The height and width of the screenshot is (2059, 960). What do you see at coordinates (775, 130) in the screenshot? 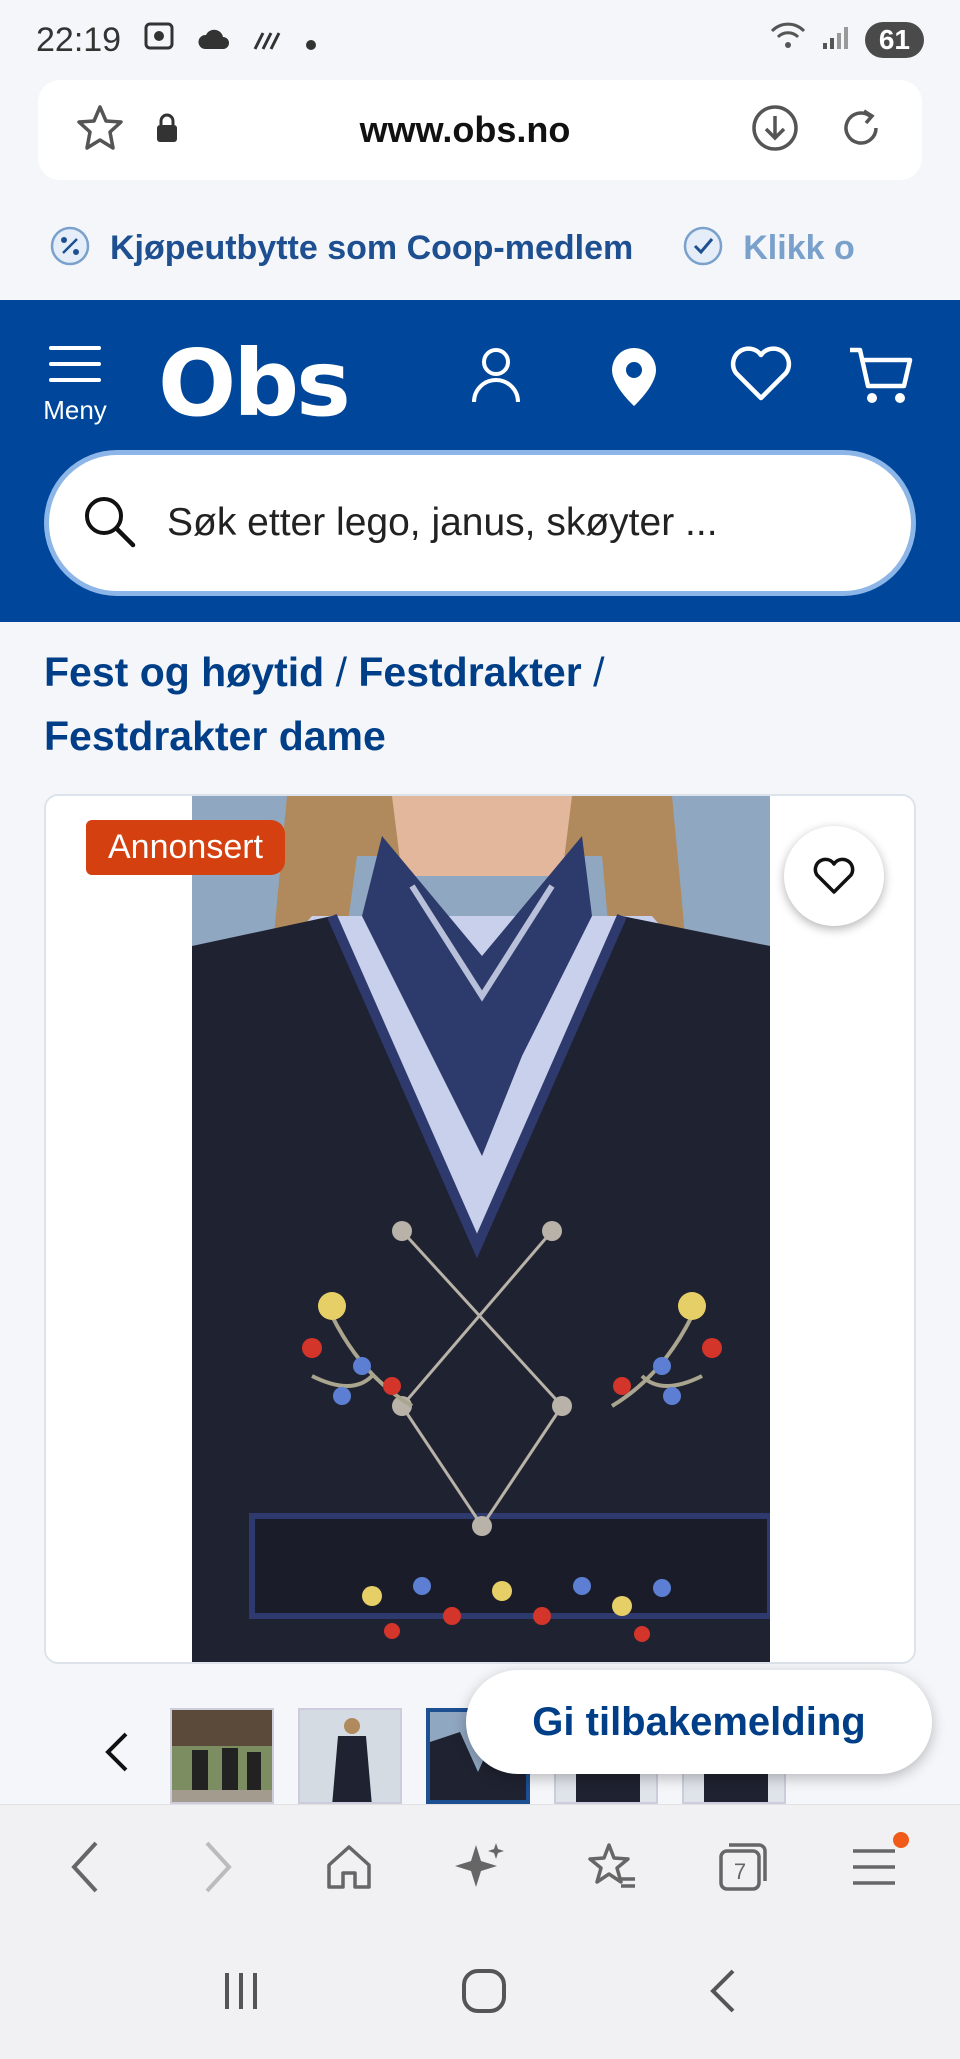
I see `download-icon` at bounding box center [775, 130].